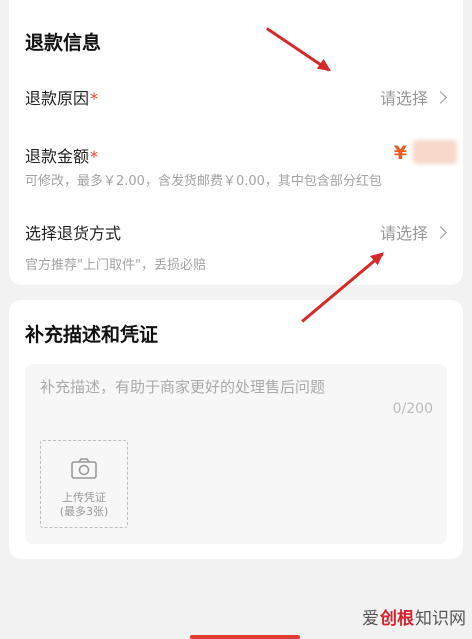  Describe the element at coordinates (203, 181) in the screenshot. I see `refund-amount-hint: 可修改，最多￥2.00，含发货邮费￥0.00，其中包含部分红包` at that location.